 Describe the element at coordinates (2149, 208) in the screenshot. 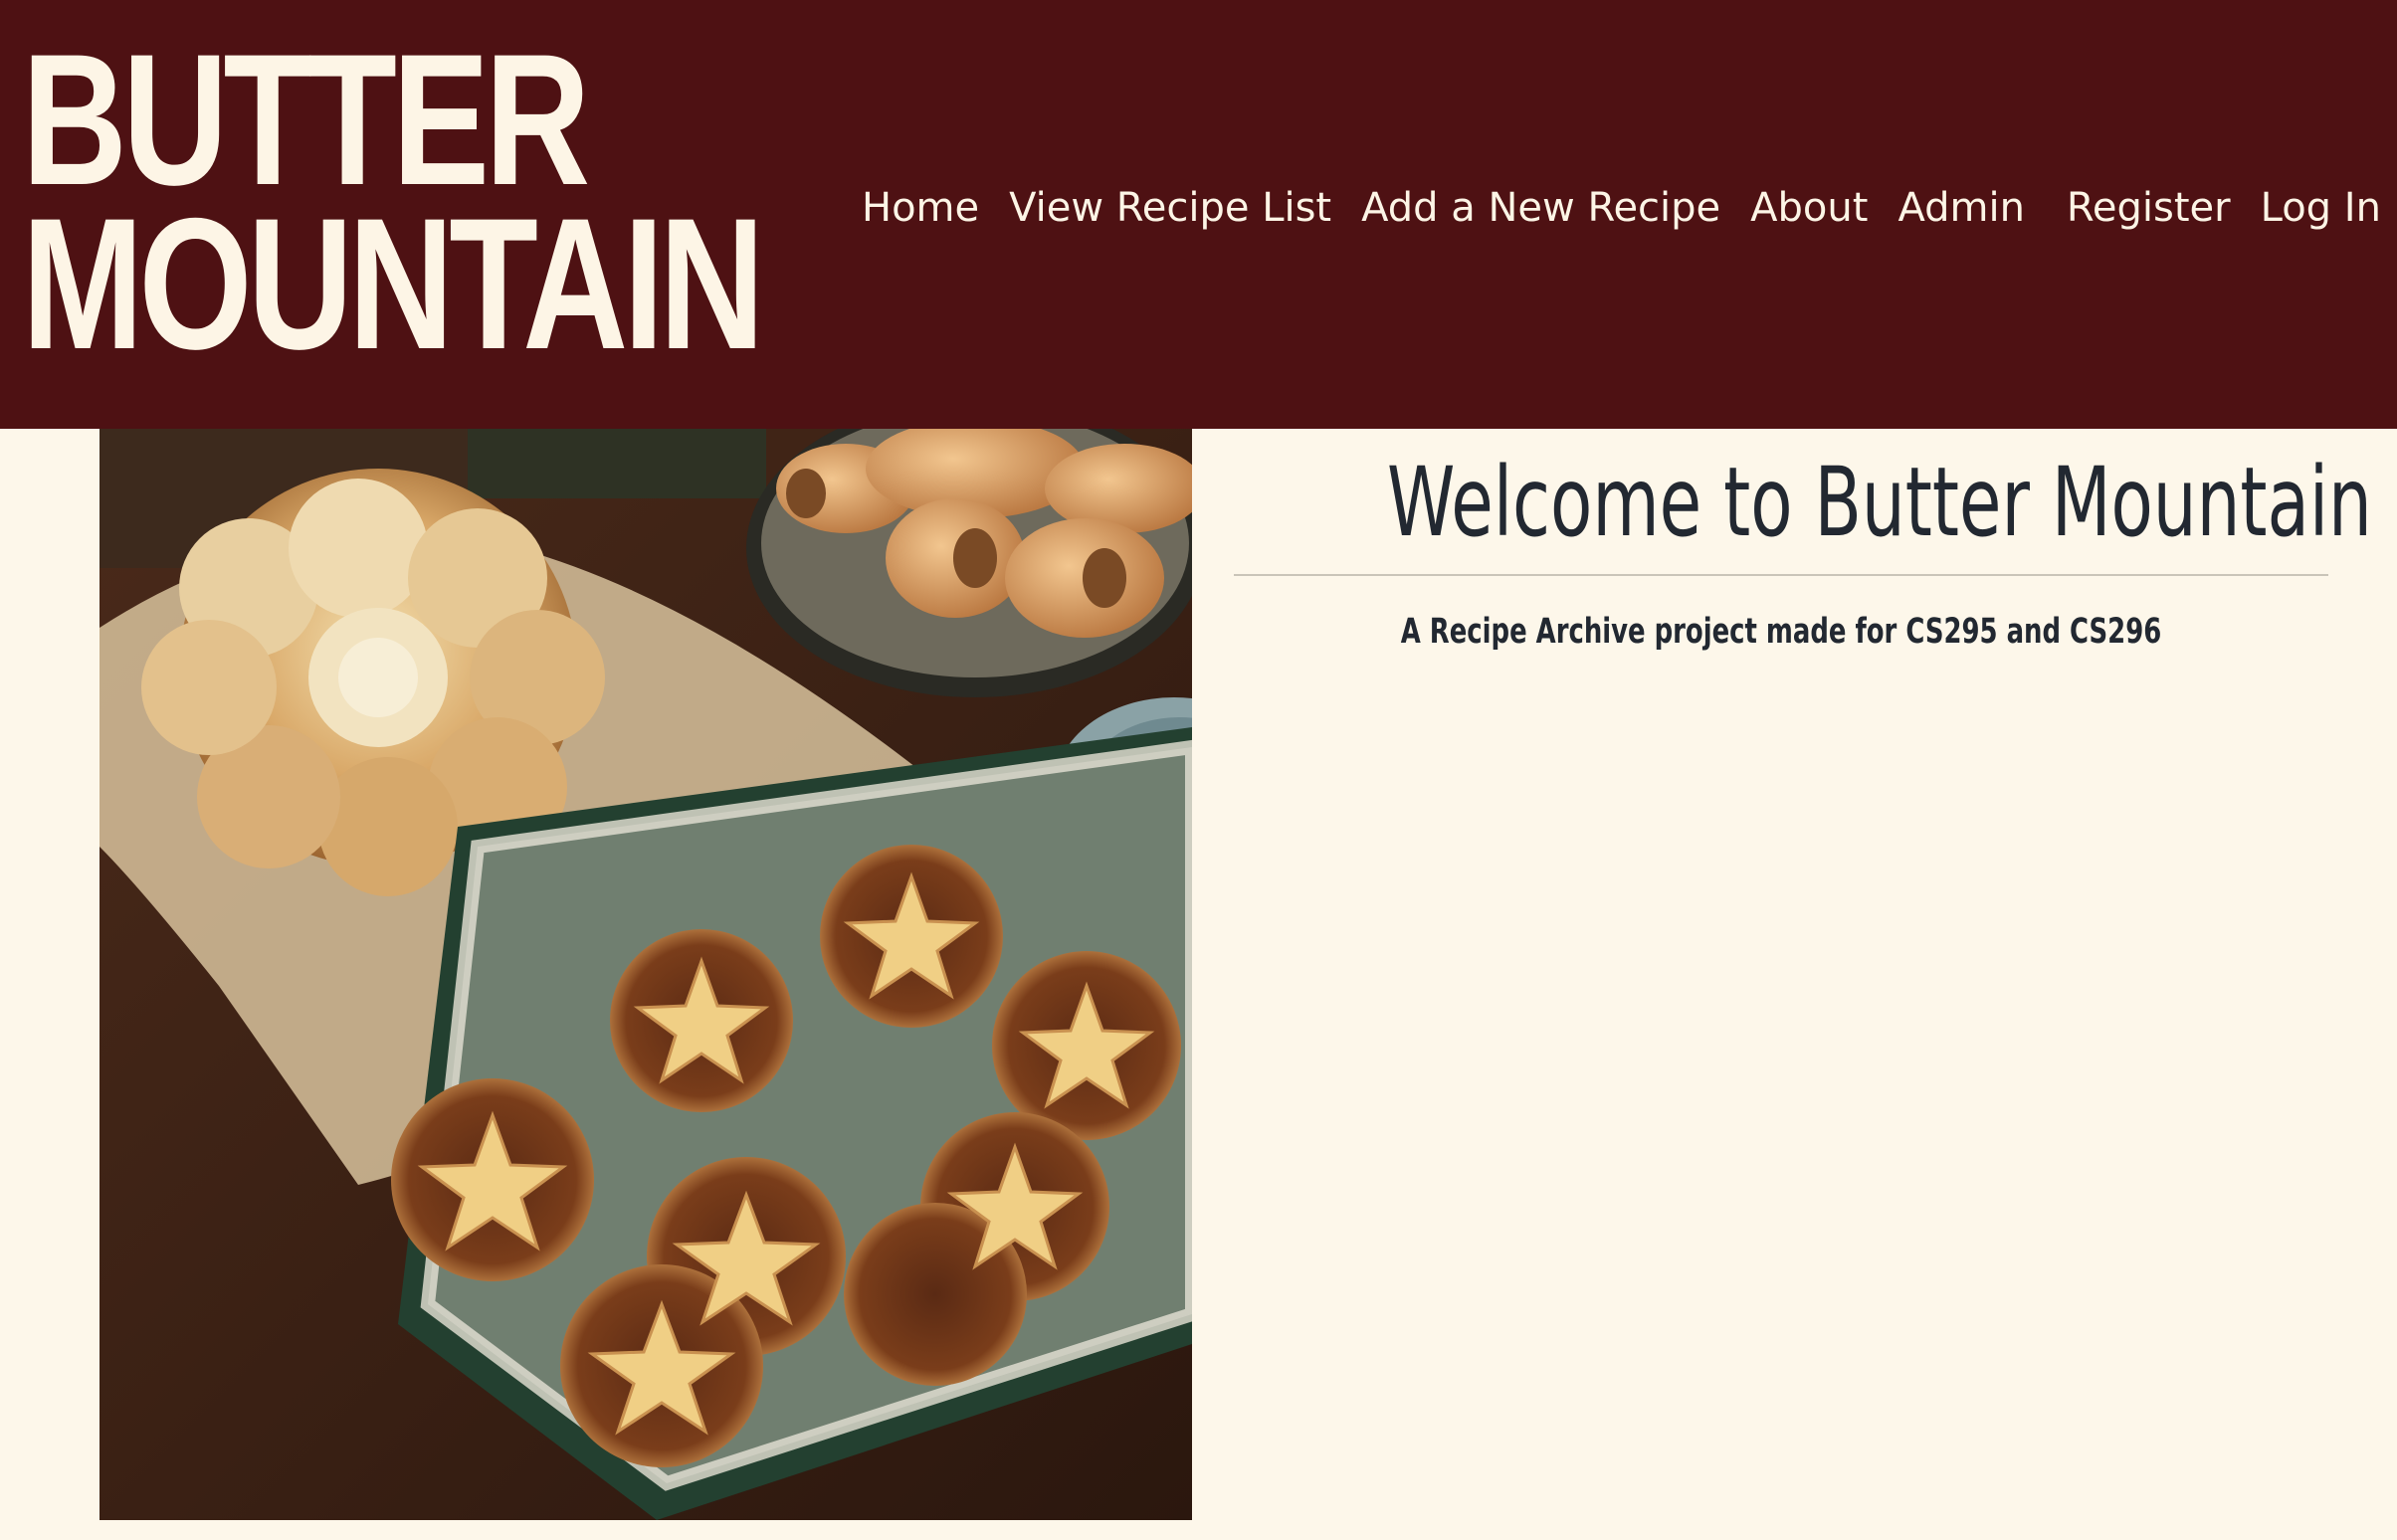

I see `nav-register-link: Register` at that location.